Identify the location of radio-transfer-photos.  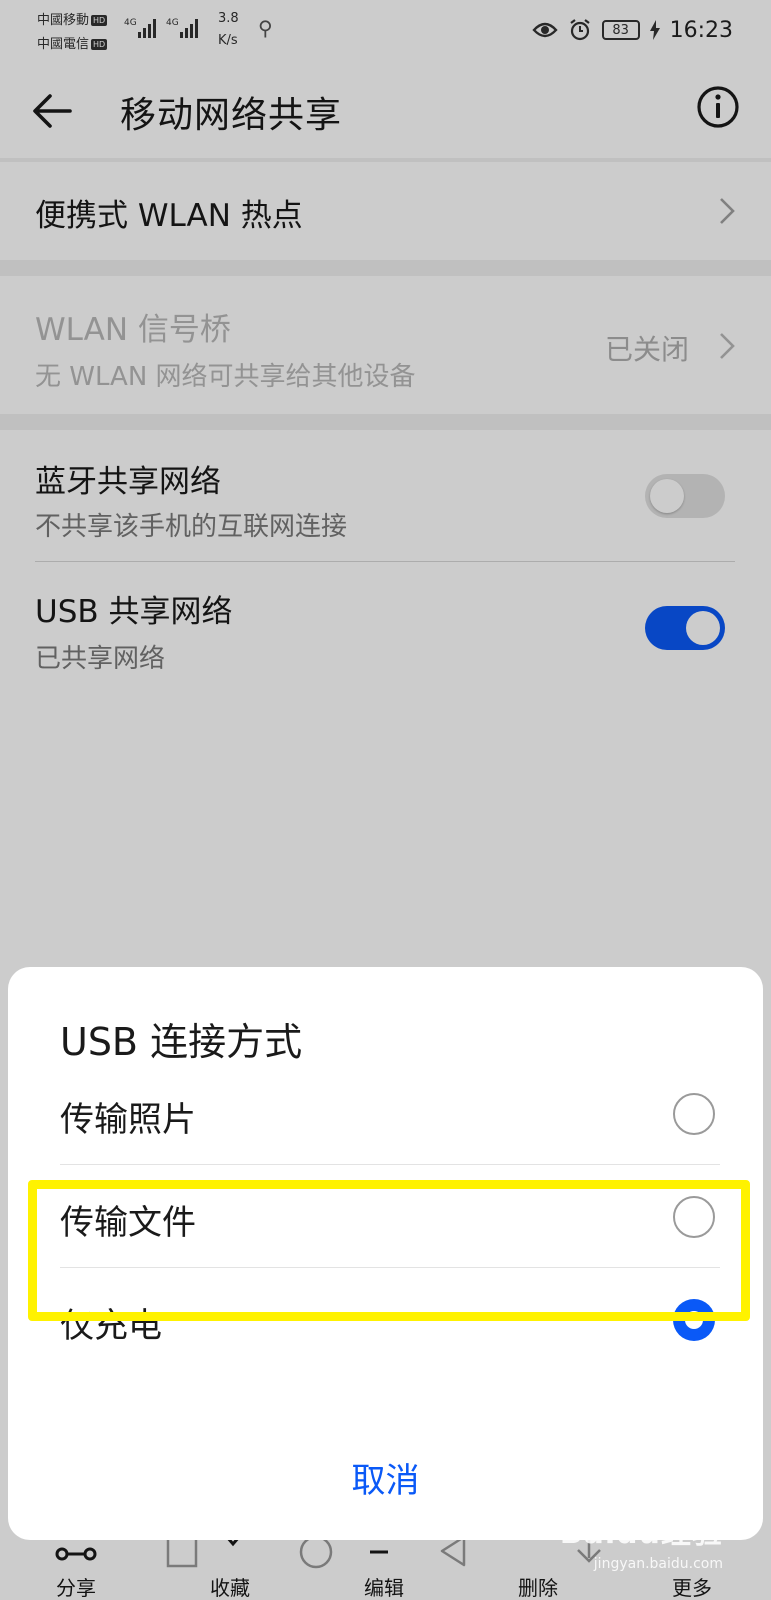
(694, 1114).